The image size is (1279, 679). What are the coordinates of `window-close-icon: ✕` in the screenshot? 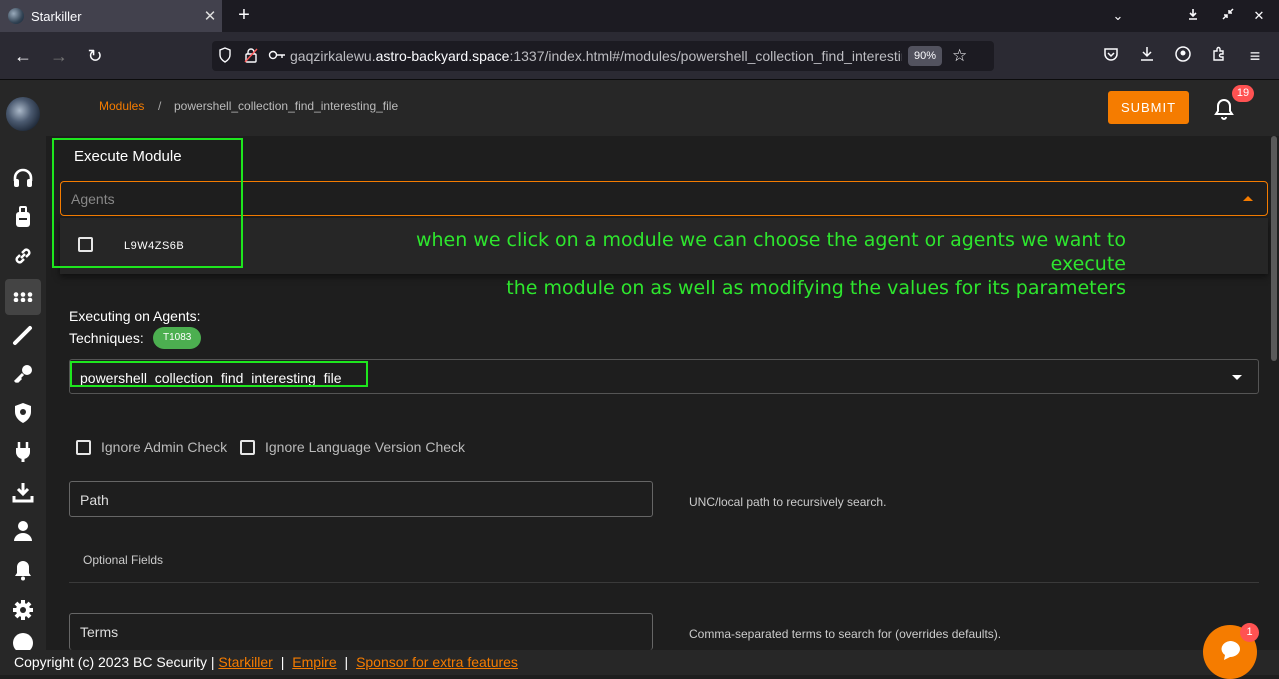 It's located at (1259, 16).